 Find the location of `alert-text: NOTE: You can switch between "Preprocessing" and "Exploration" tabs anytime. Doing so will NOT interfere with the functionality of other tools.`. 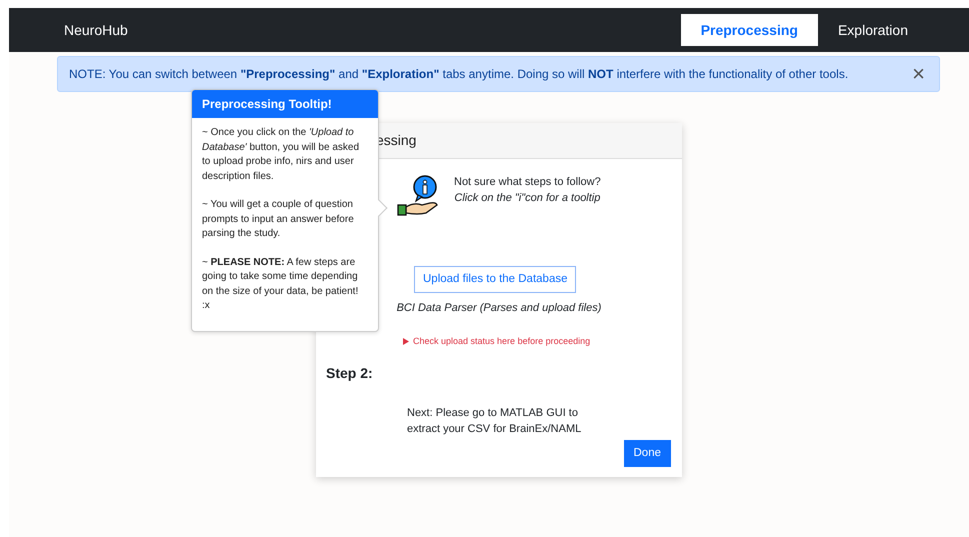

alert-text: NOTE: You can switch between "Preprocessing" and "Exploration" tabs anytime. Doing so will NOT interfere with the functionality of other tools. is located at coordinates (458, 74).